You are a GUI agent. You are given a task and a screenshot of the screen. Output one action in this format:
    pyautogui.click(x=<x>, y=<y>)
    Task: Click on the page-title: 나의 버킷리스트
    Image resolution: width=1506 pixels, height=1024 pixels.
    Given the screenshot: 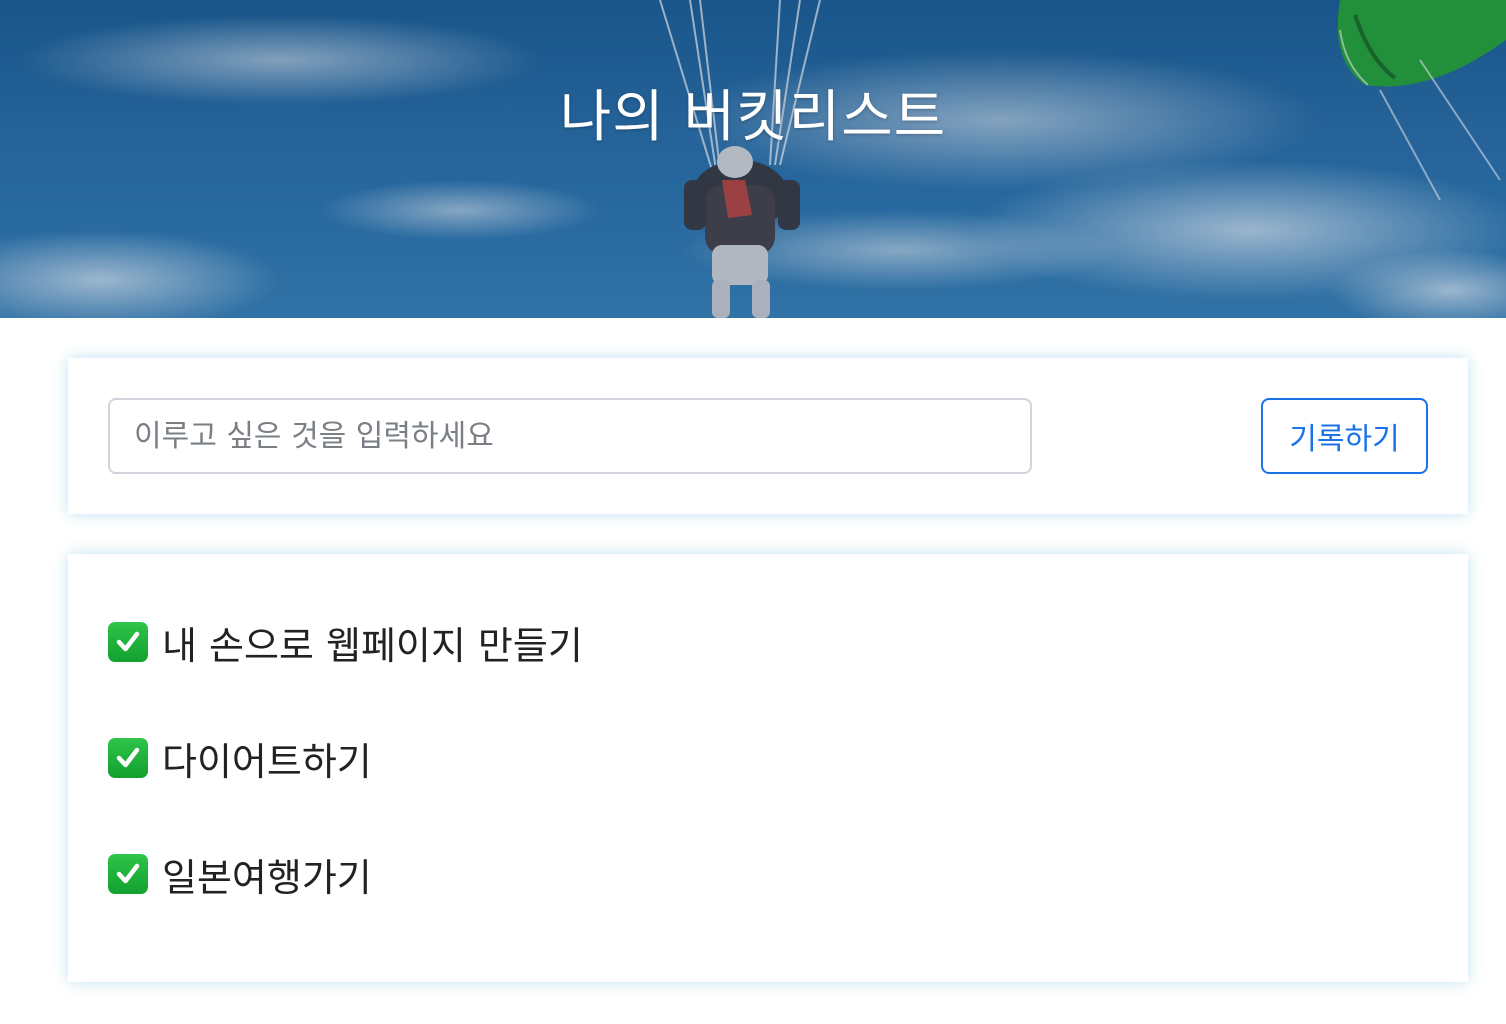 What is the action you would take?
    pyautogui.click(x=753, y=117)
    